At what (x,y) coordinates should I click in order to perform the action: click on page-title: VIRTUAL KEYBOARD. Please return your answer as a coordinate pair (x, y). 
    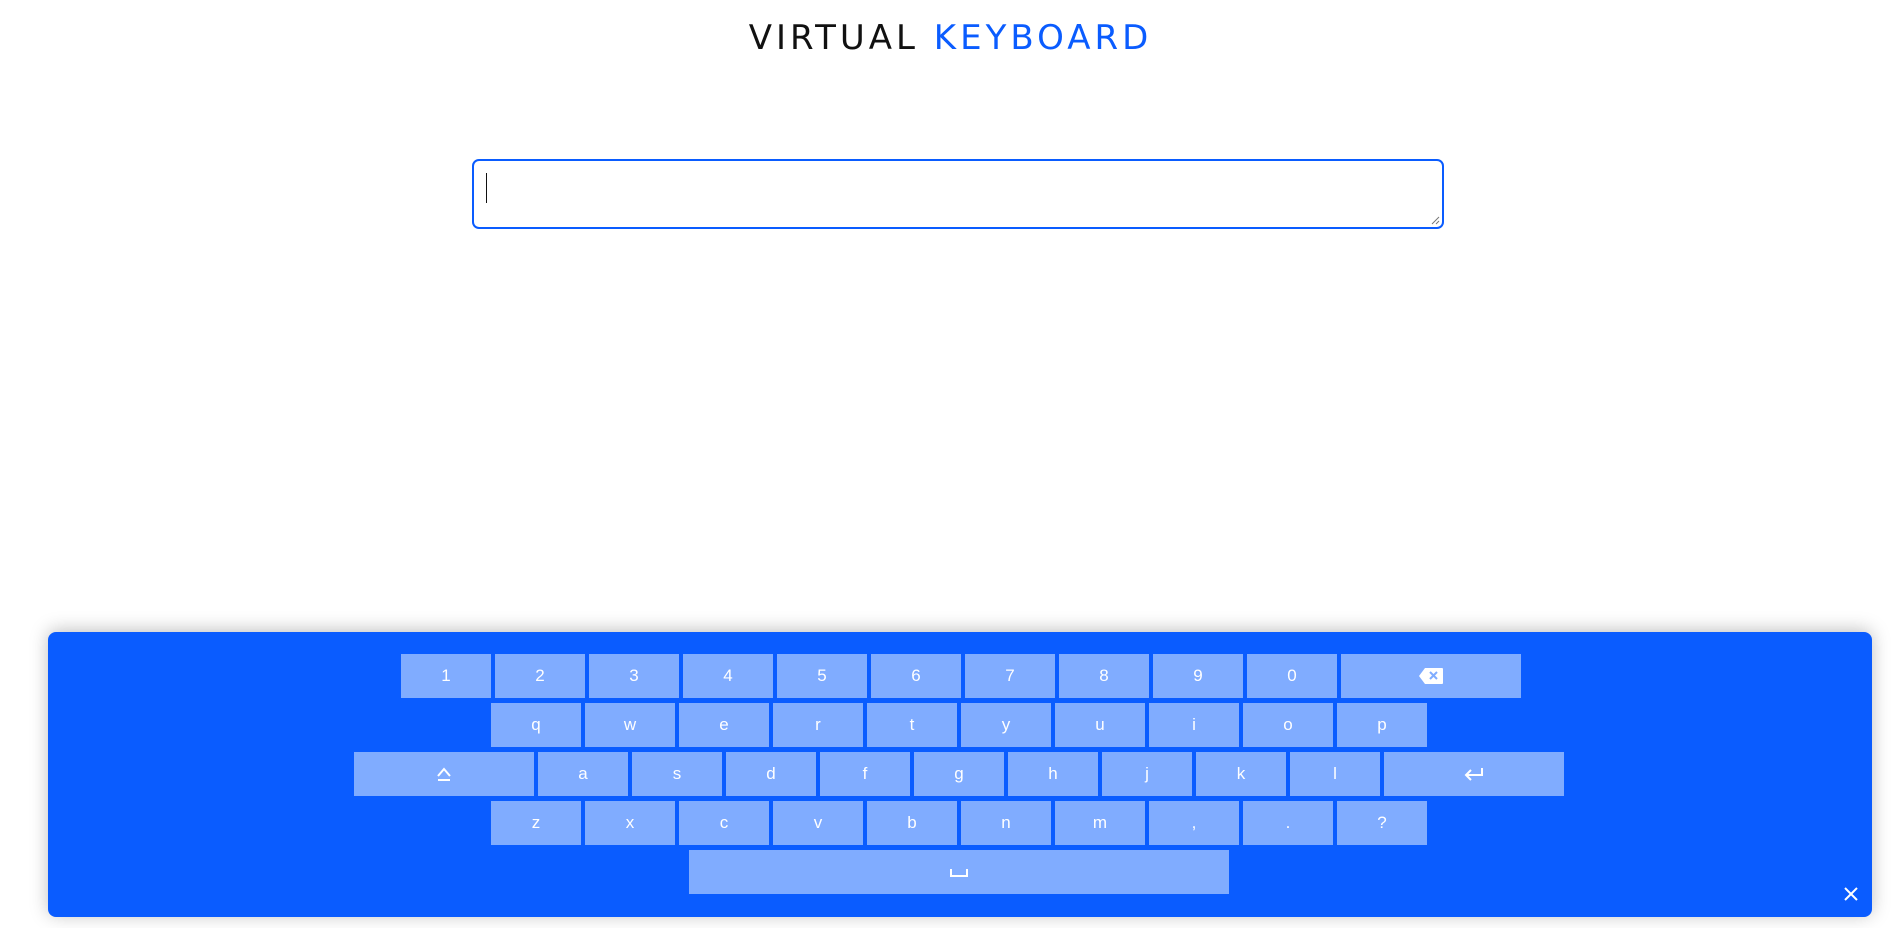
    Looking at the image, I should click on (950, 38).